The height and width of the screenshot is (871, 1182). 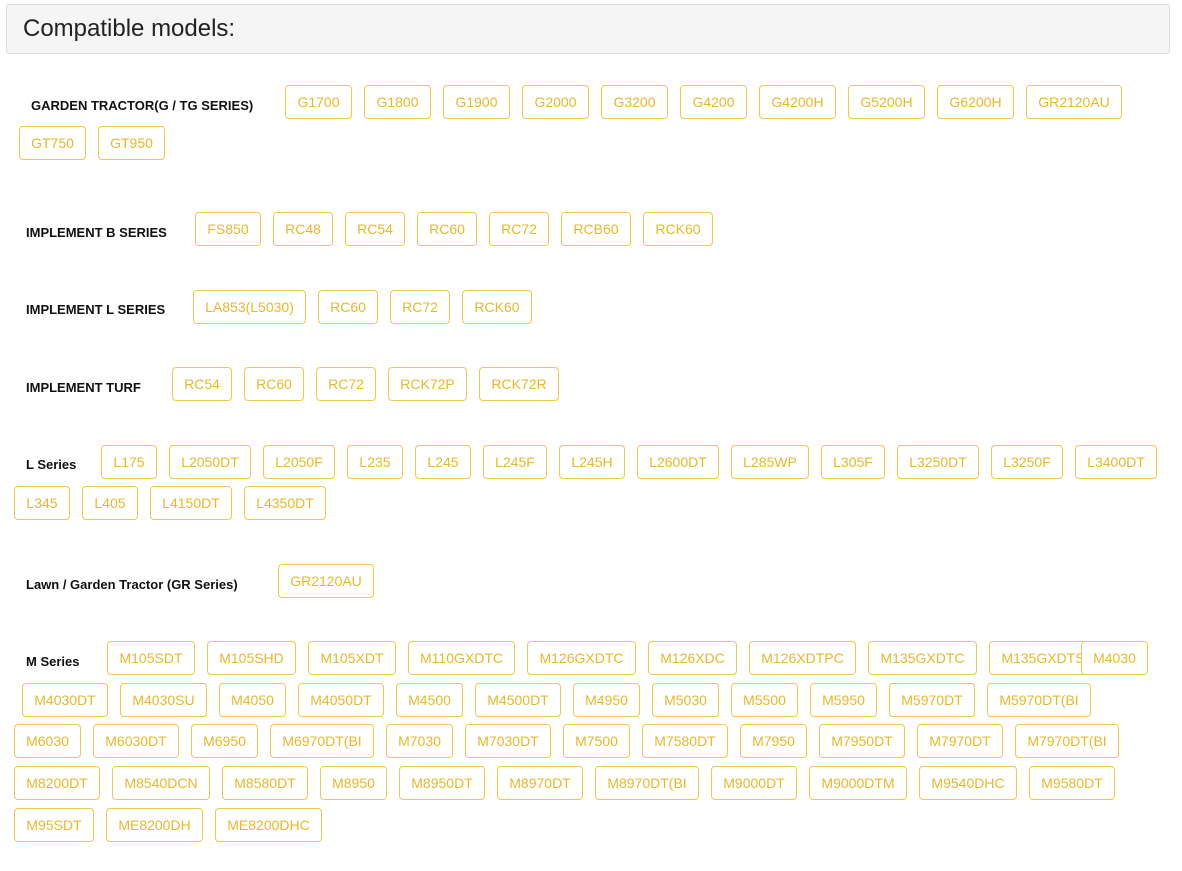 What do you see at coordinates (210, 462) in the screenshot?
I see `model-chip: L2050DT` at bounding box center [210, 462].